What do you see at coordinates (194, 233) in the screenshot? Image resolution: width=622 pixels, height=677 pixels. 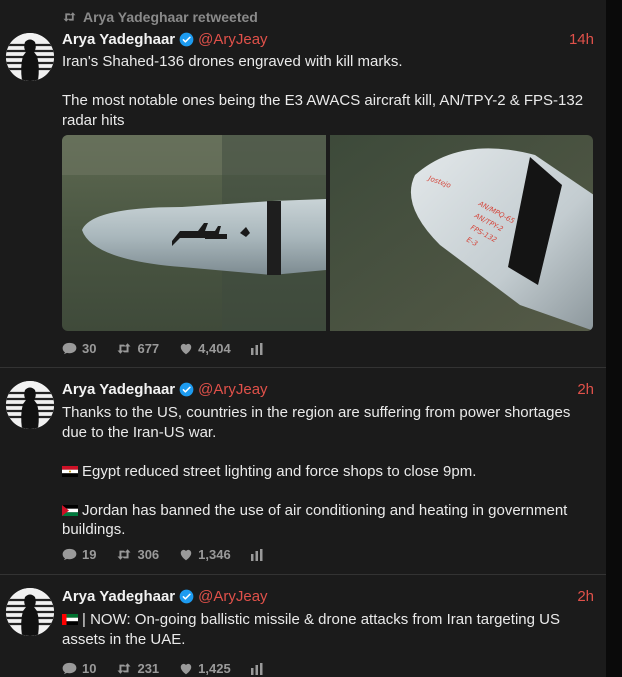 I see `drone-photo-left` at bounding box center [194, 233].